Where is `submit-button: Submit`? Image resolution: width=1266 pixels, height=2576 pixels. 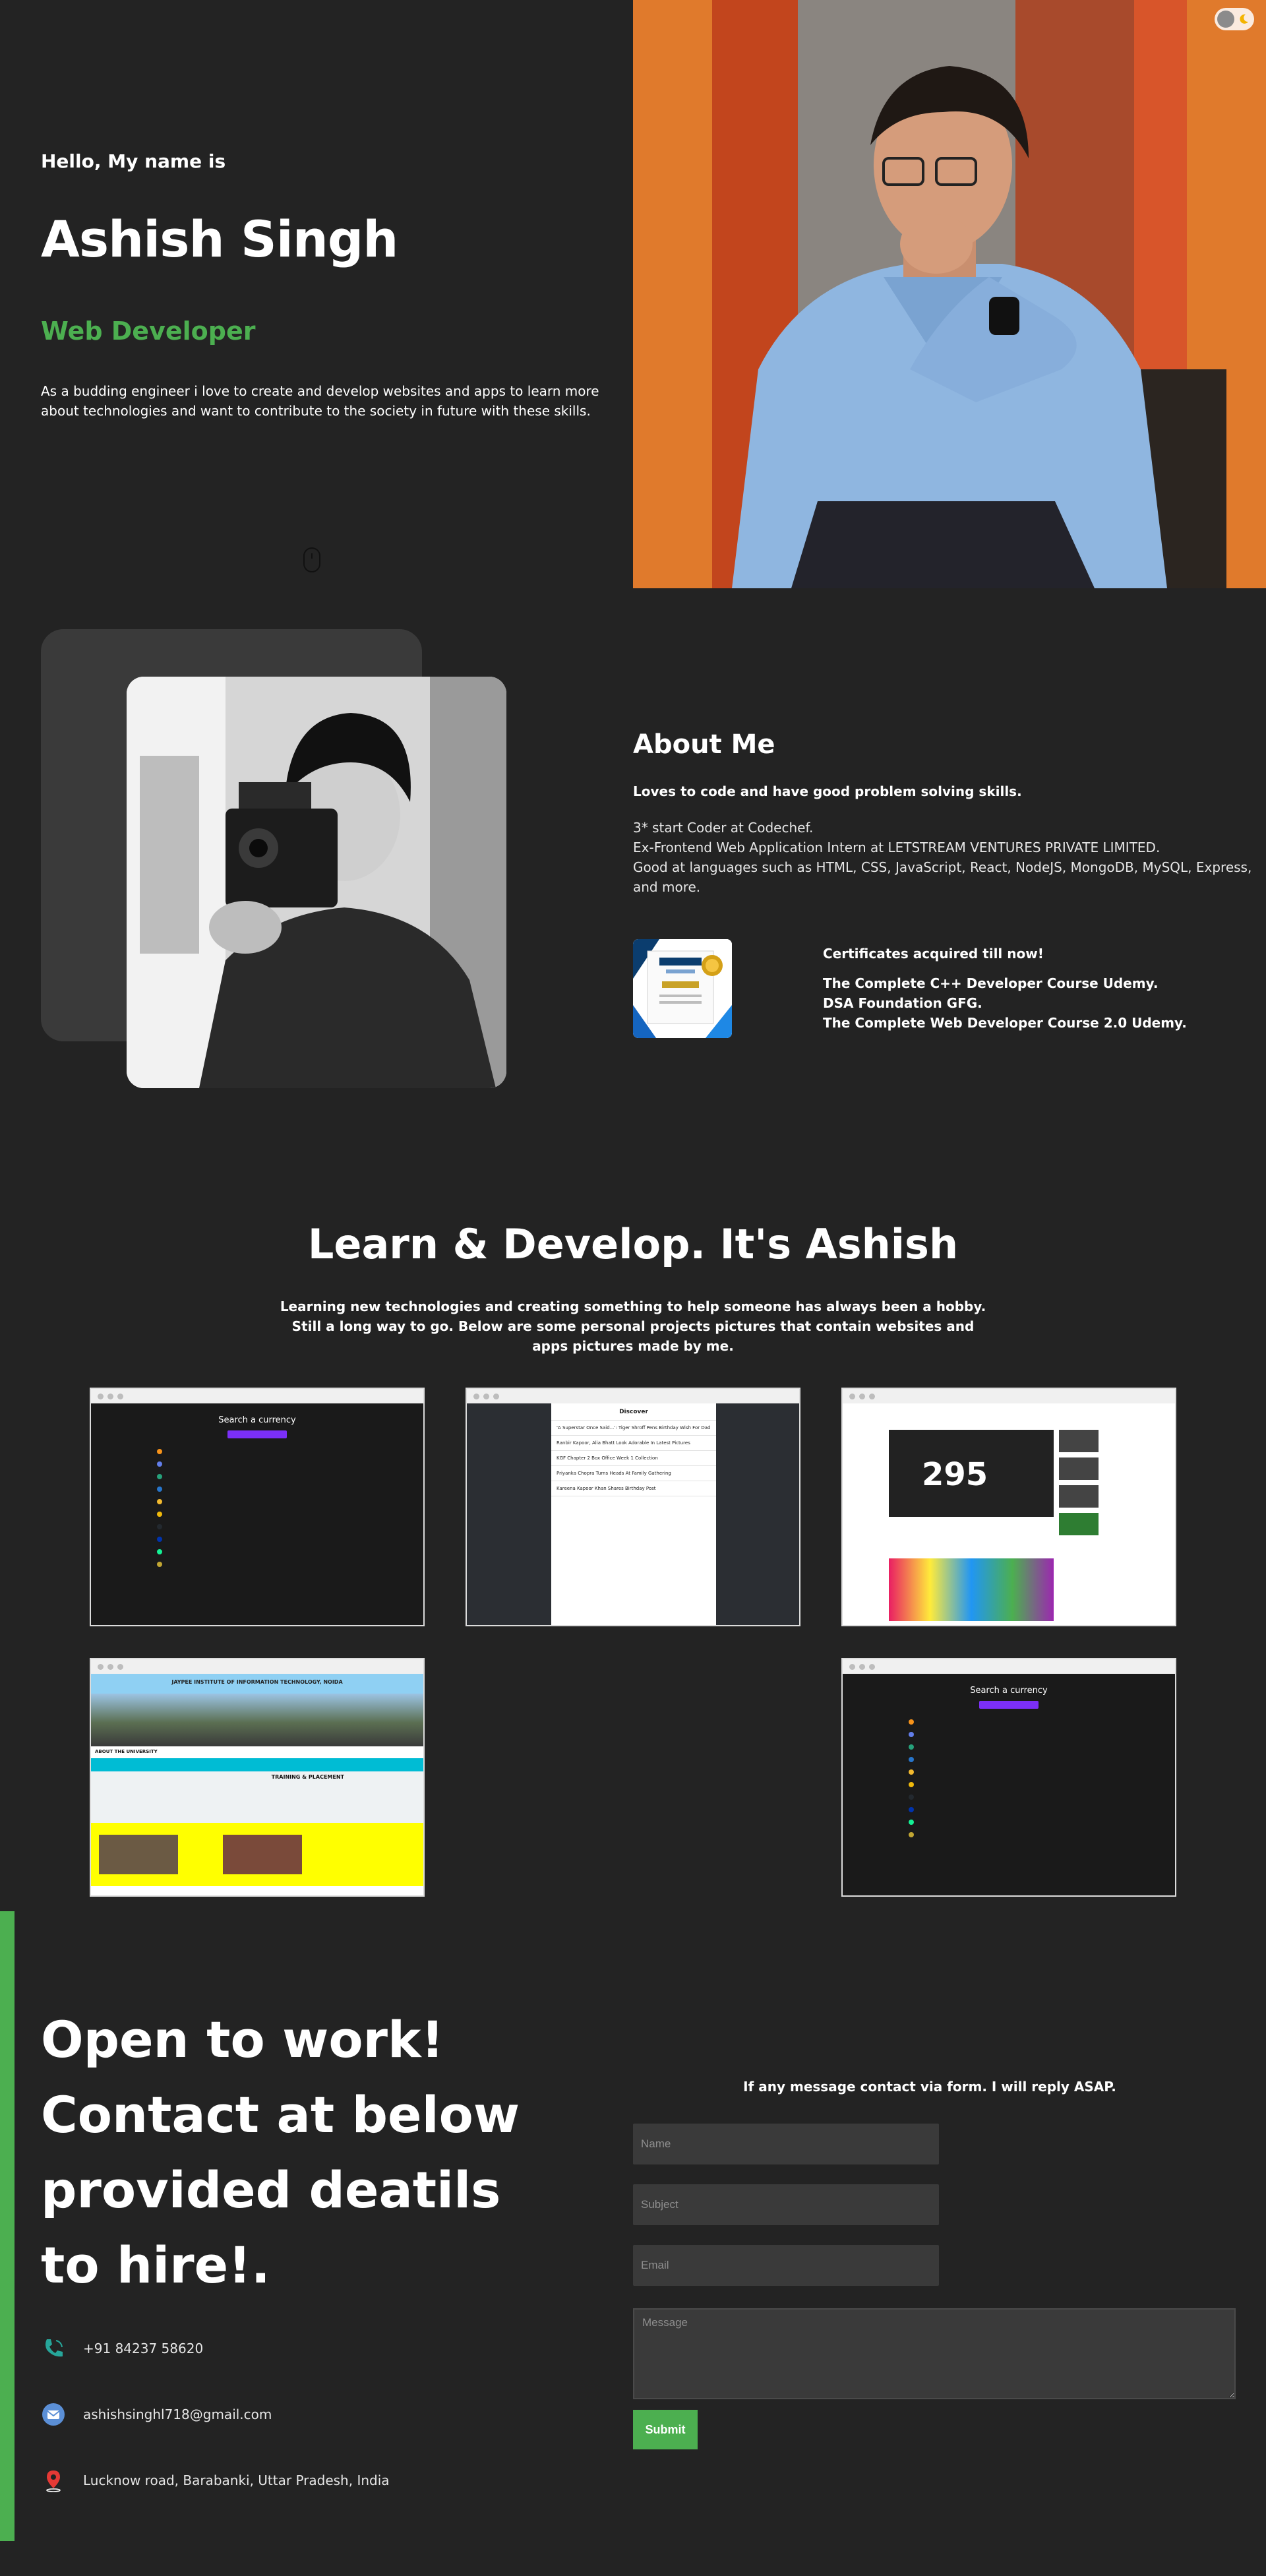
submit-button: Submit is located at coordinates (665, 2429).